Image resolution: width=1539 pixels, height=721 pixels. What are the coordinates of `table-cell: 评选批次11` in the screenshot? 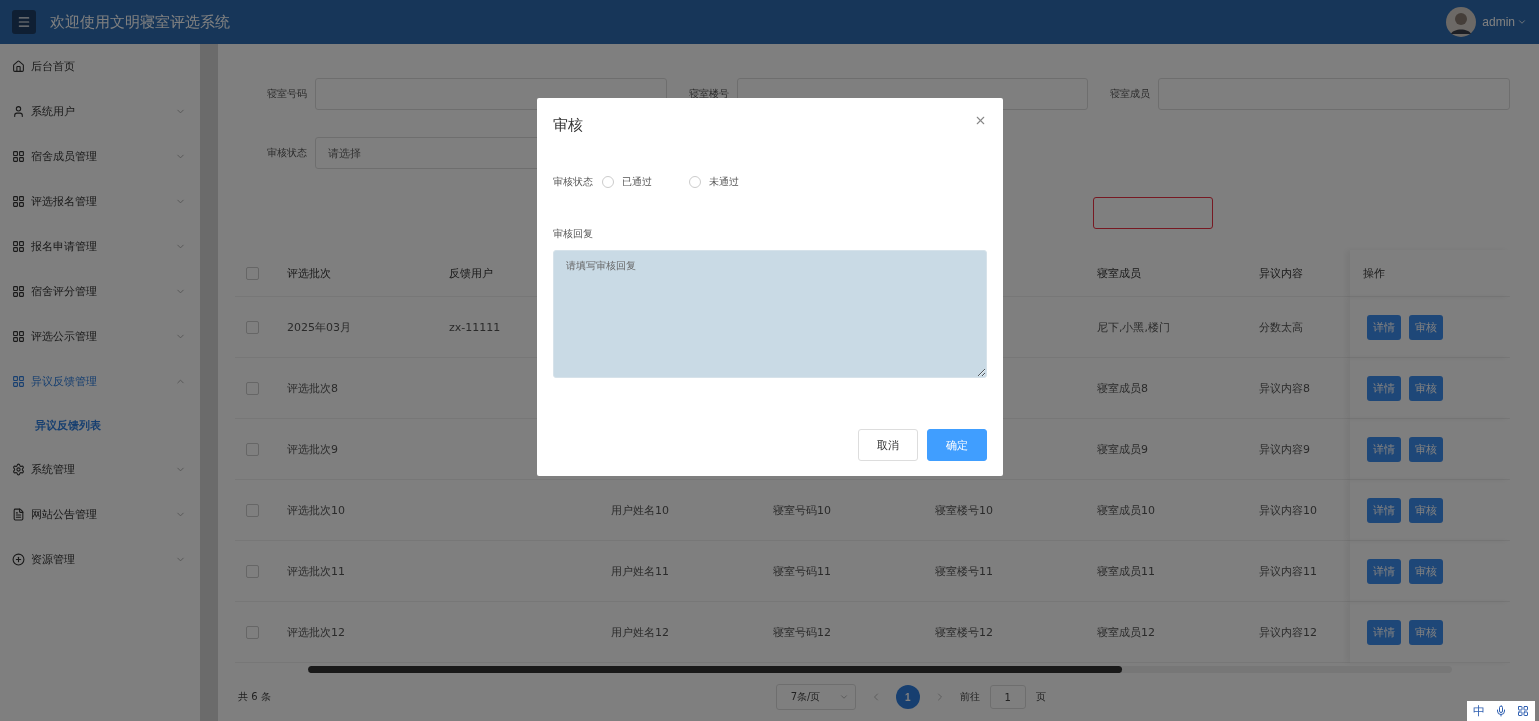 It's located at (351, 571).